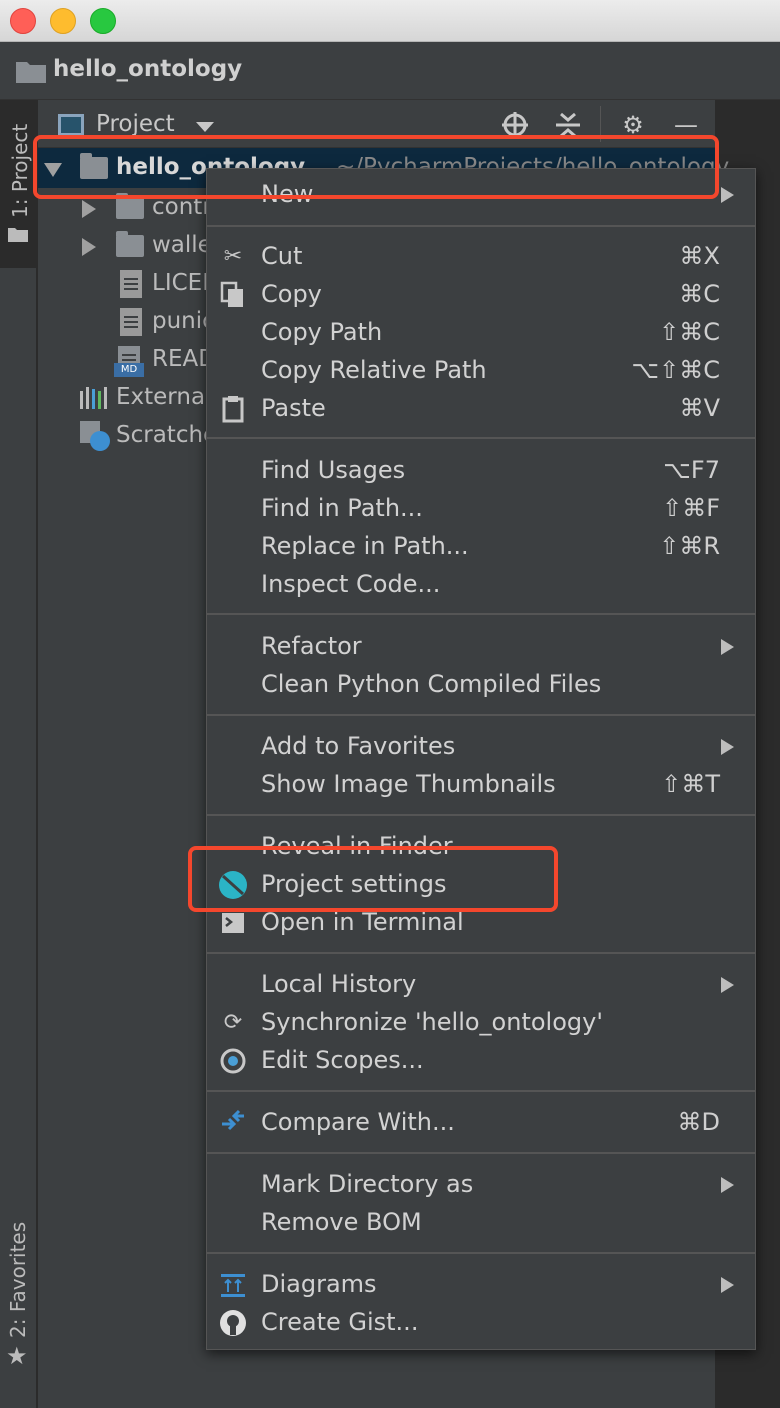 This screenshot has height=1408, width=780. What do you see at coordinates (291, 294) in the screenshot?
I see `menu-item-label: Copy` at bounding box center [291, 294].